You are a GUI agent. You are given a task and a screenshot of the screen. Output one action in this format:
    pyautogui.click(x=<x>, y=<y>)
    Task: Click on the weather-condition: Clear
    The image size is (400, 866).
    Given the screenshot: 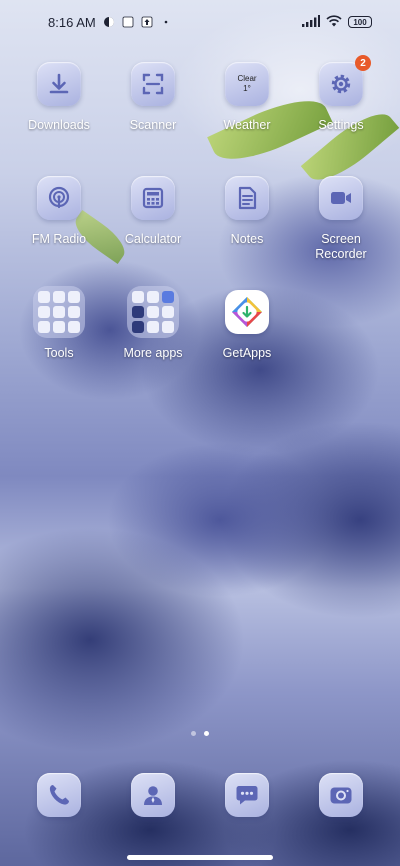 What is the action you would take?
    pyautogui.click(x=247, y=78)
    